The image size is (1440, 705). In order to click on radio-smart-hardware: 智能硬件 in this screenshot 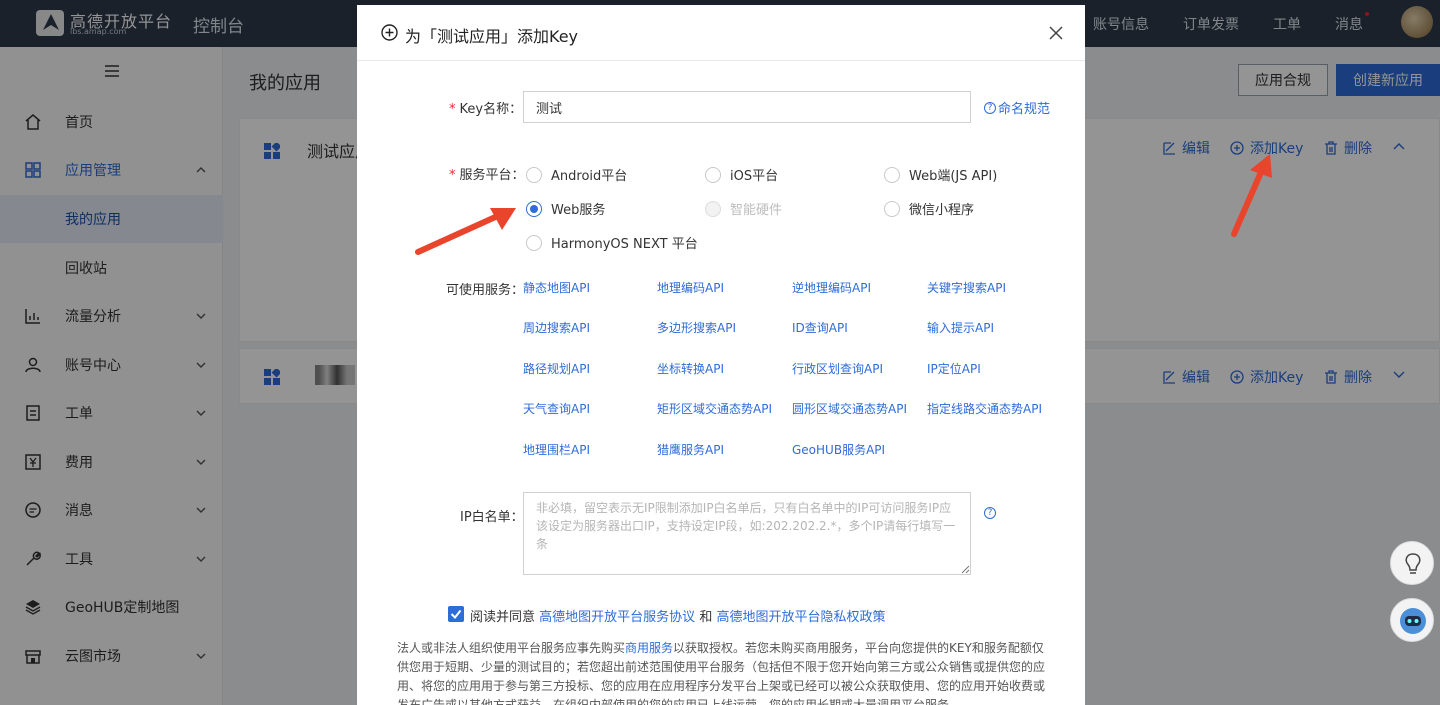, I will do `click(743, 208)`.